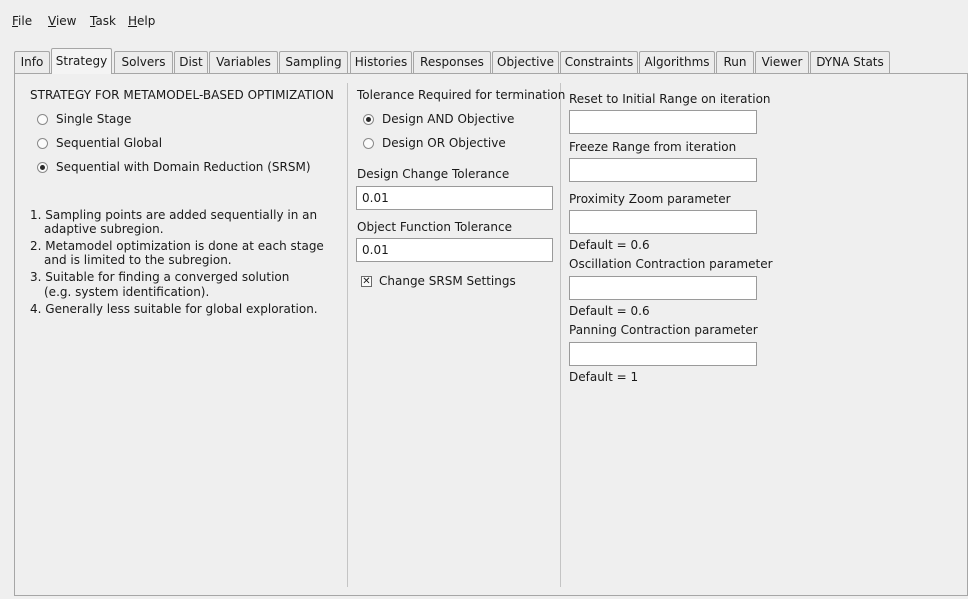  What do you see at coordinates (444, 143) in the screenshot?
I see `radio-label-design-or-objective: Design OR Objective` at bounding box center [444, 143].